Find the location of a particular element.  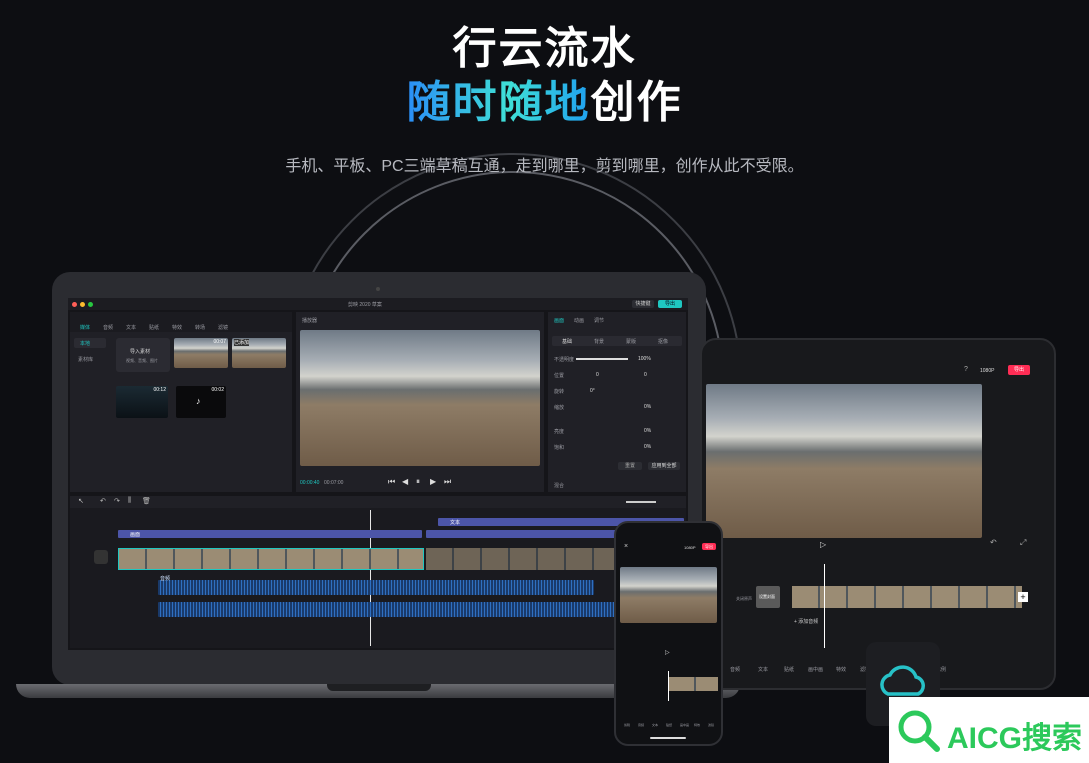

hero-title-line2: 随时随地创作 is located at coordinates (544, 98).